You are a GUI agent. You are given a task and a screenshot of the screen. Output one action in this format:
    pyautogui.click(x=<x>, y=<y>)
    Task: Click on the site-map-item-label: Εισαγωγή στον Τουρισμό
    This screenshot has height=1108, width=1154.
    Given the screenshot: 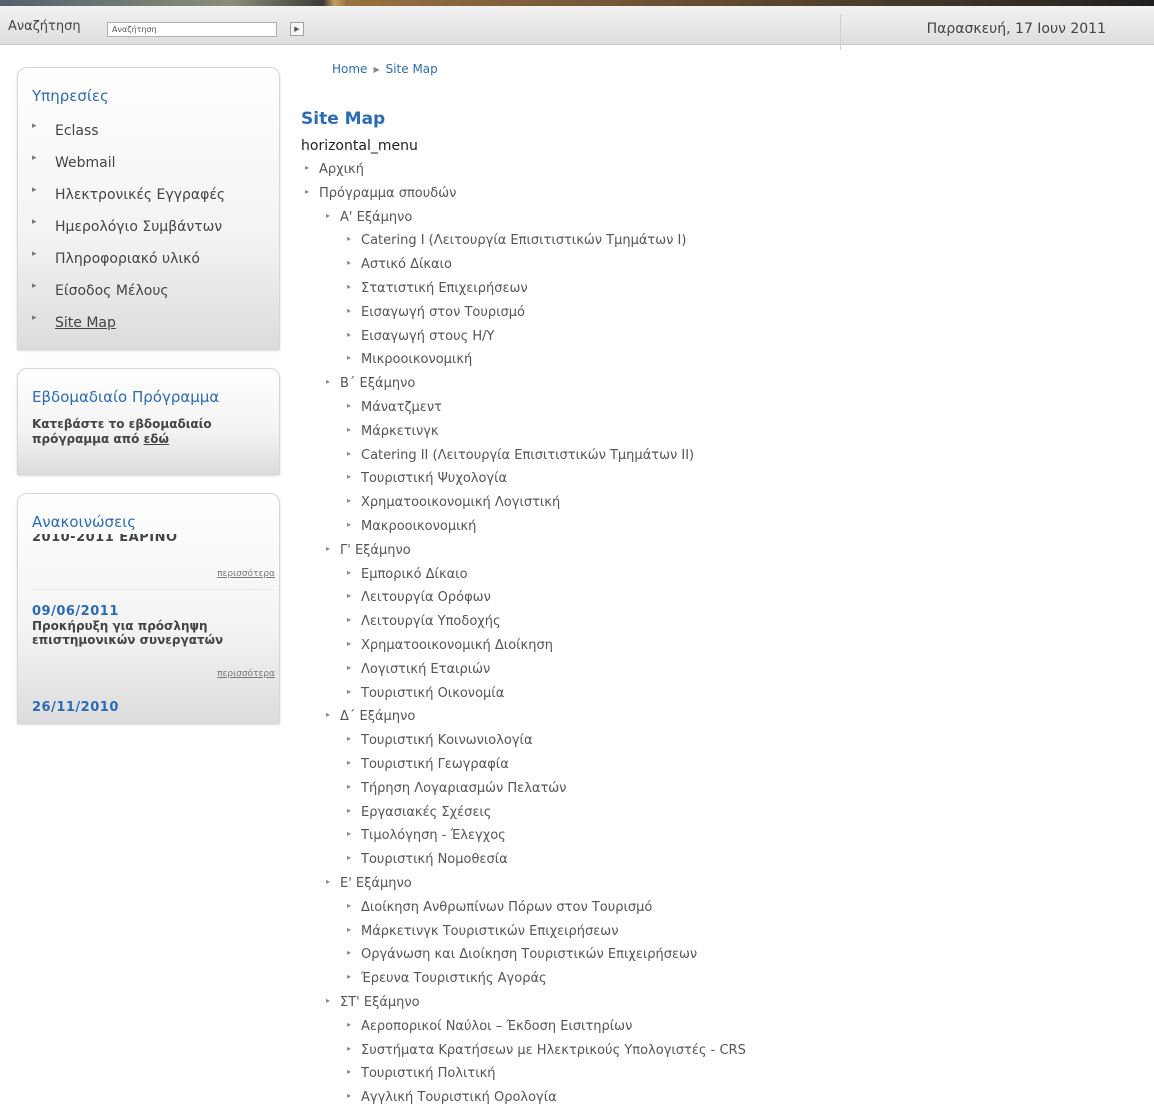 What is the action you would take?
    pyautogui.click(x=443, y=312)
    